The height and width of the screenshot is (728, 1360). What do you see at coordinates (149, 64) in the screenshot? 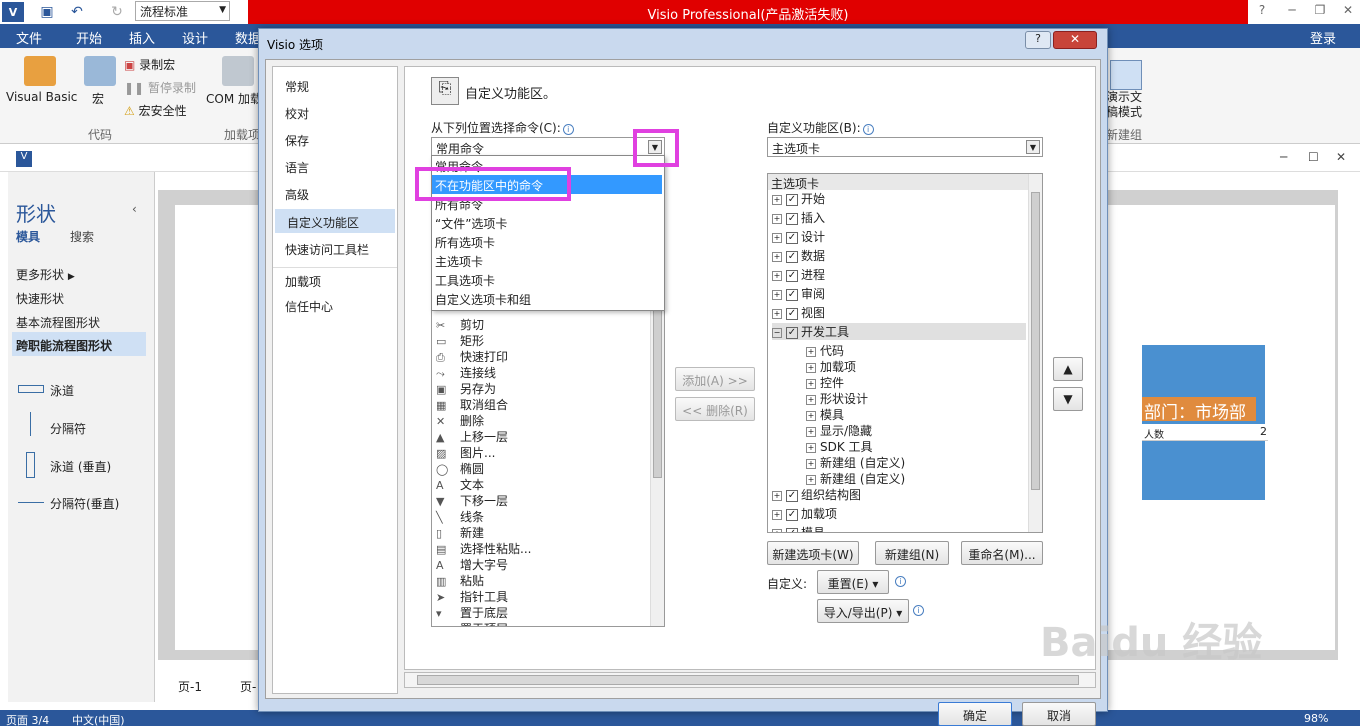
I see `record-macro-button: ▣ 录制宏` at bounding box center [149, 64].